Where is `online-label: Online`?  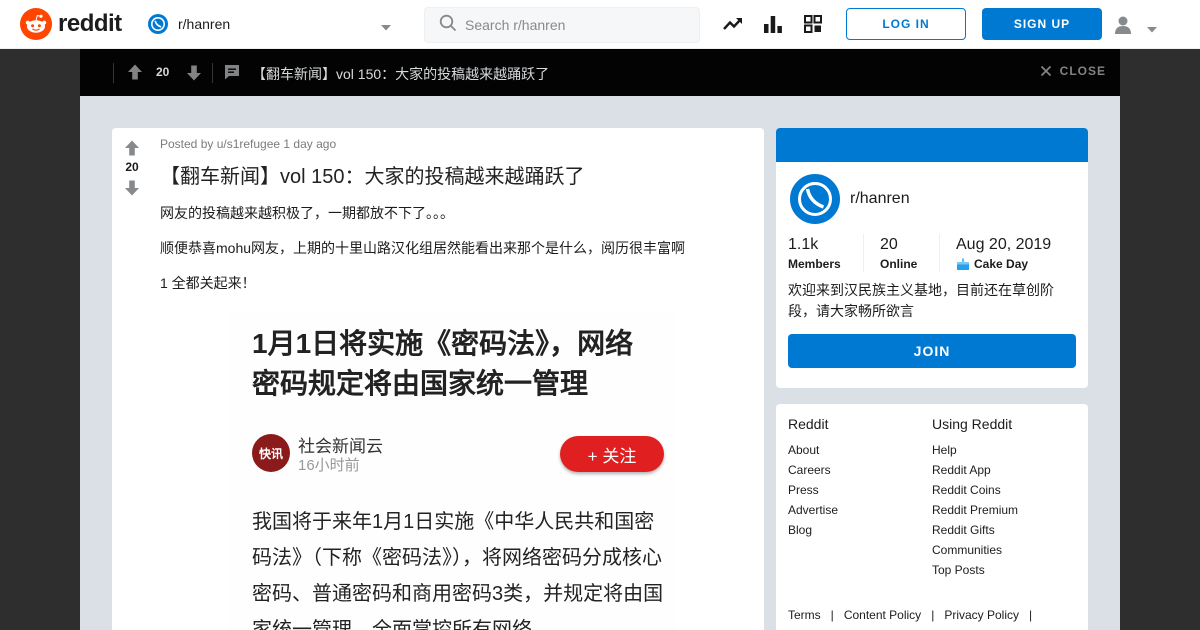 online-label: Online is located at coordinates (899, 264).